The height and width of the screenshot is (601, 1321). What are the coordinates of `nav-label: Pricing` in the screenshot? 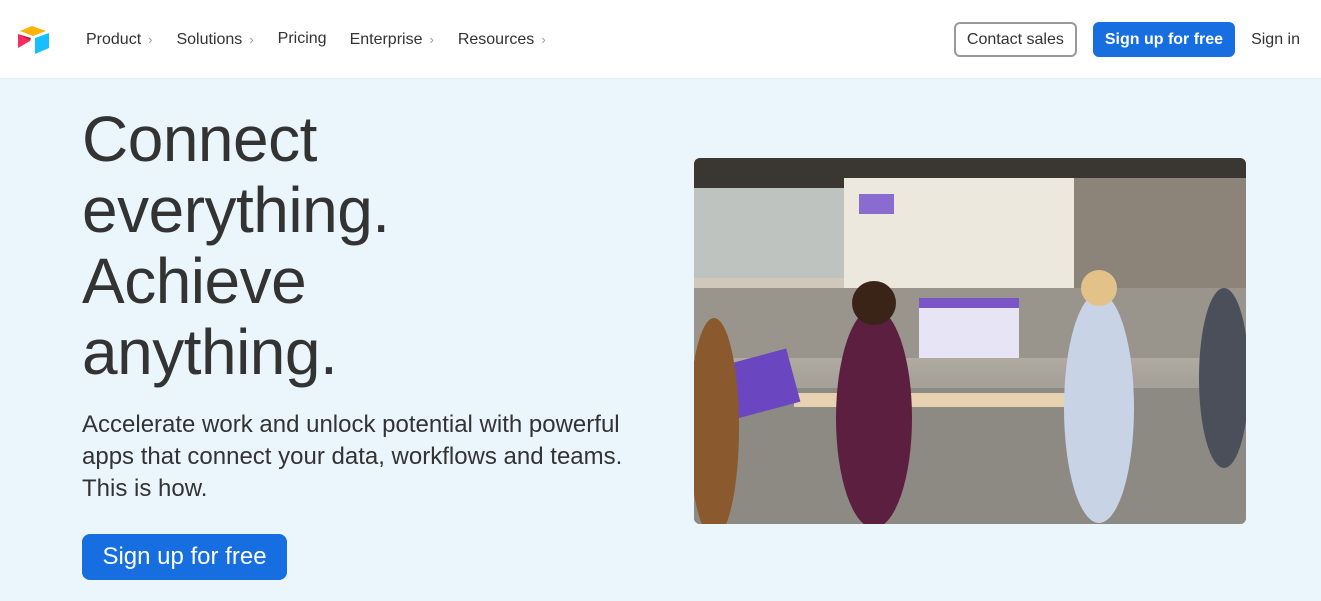 It's located at (302, 38).